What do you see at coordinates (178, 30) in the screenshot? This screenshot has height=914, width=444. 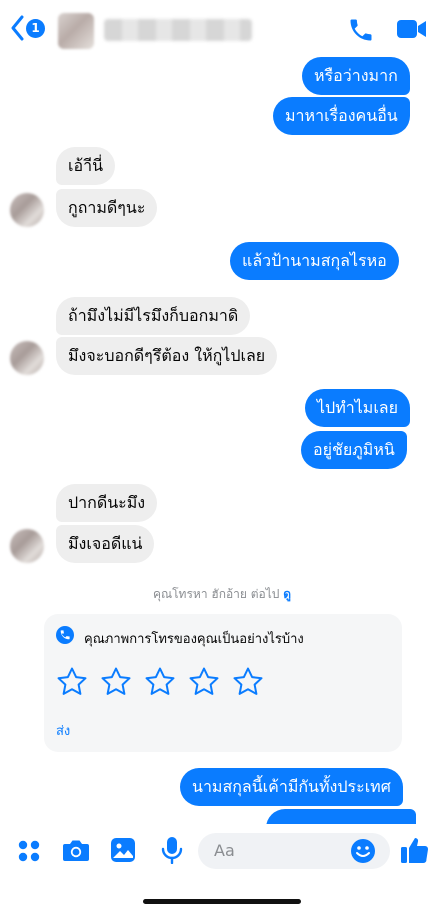 I see `contact-name` at bounding box center [178, 30].